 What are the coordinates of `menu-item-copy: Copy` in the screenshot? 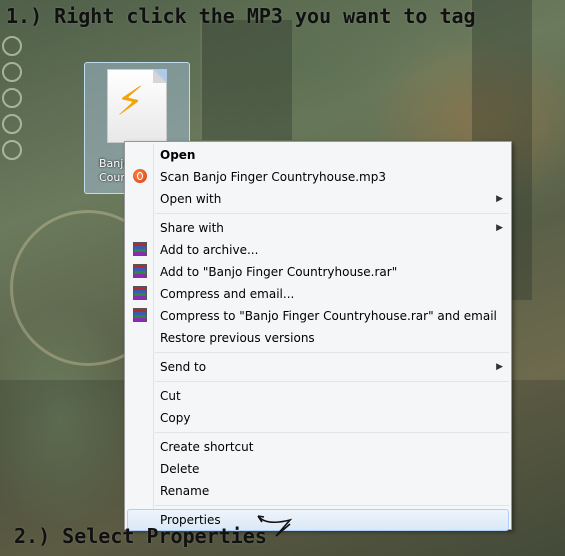 It's located at (318, 418).